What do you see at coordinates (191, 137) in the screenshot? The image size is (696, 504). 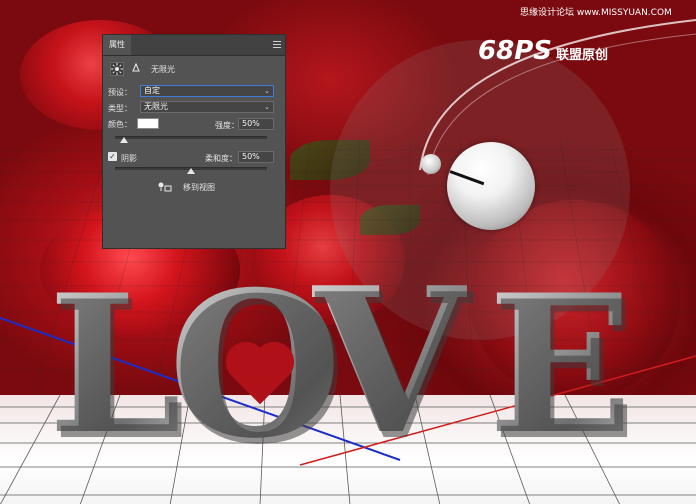 I see `intensity-slider-track` at bounding box center [191, 137].